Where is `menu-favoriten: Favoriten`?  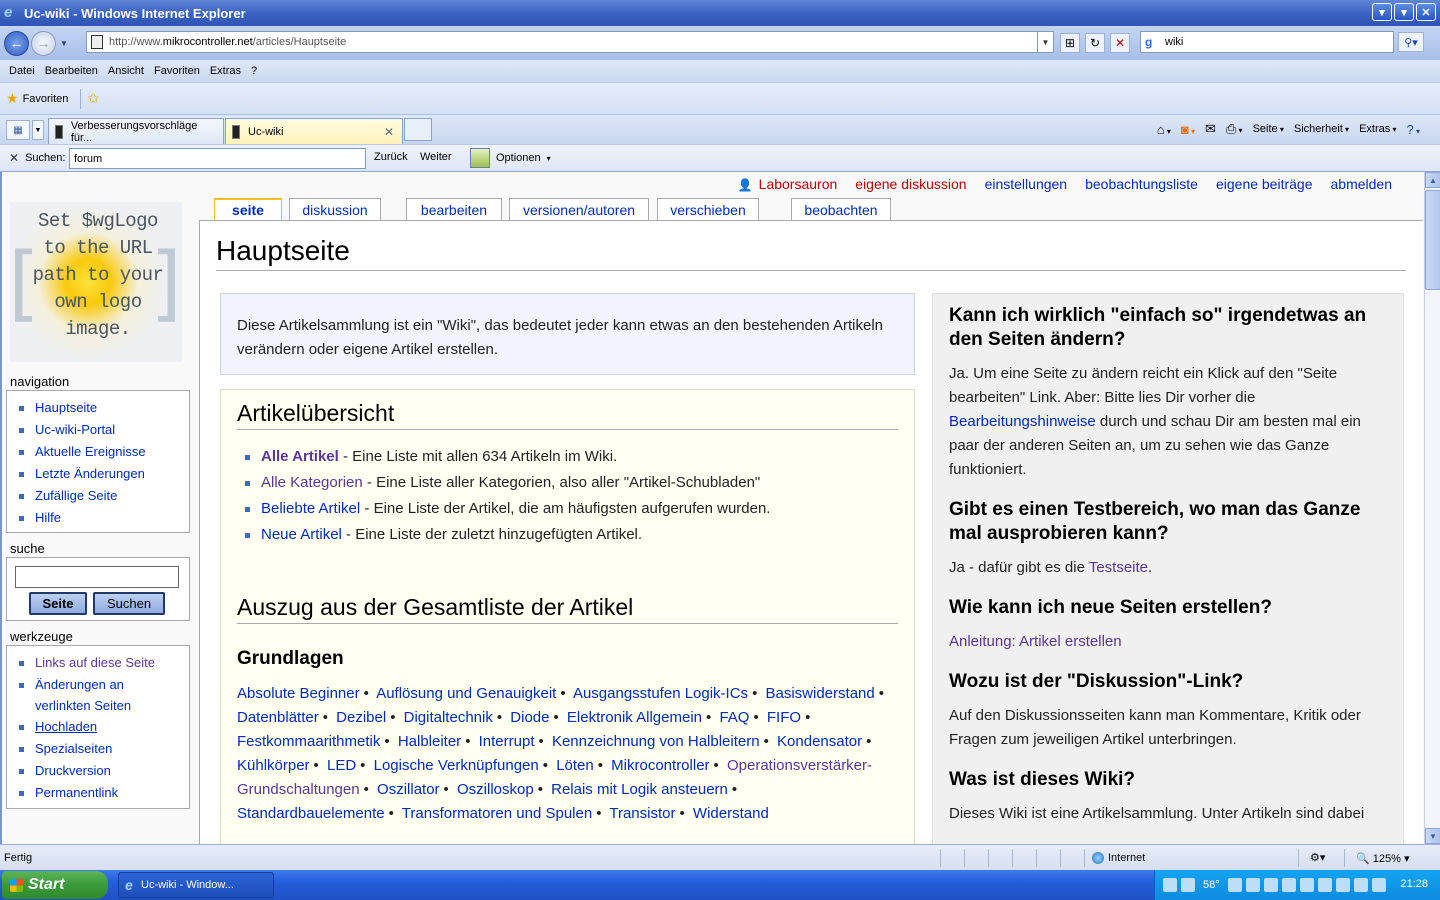
menu-favoriten: Favoriten is located at coordinates (177, 71).